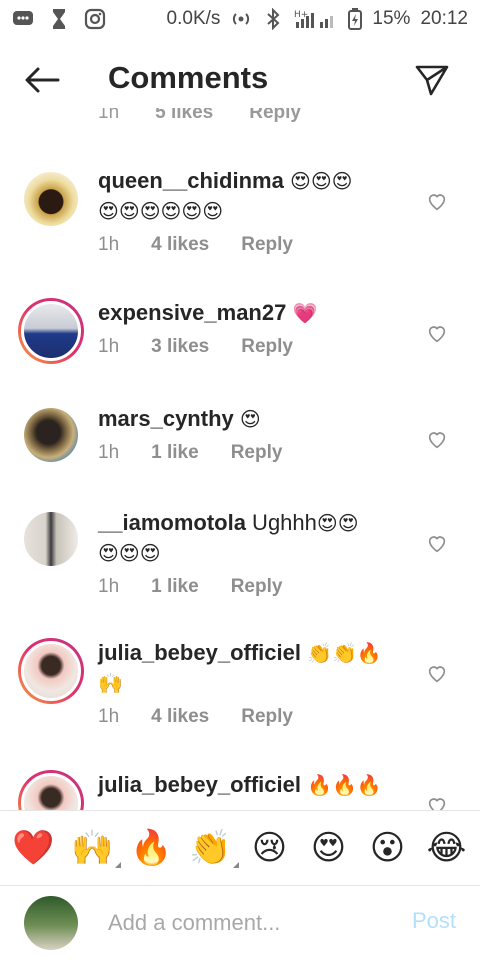 This screenshot has height=960, width=480. Describe the element at coordinates (94, 848) in the screenshot. I see `emoji-raised-hands-button: 🙌` at that location.